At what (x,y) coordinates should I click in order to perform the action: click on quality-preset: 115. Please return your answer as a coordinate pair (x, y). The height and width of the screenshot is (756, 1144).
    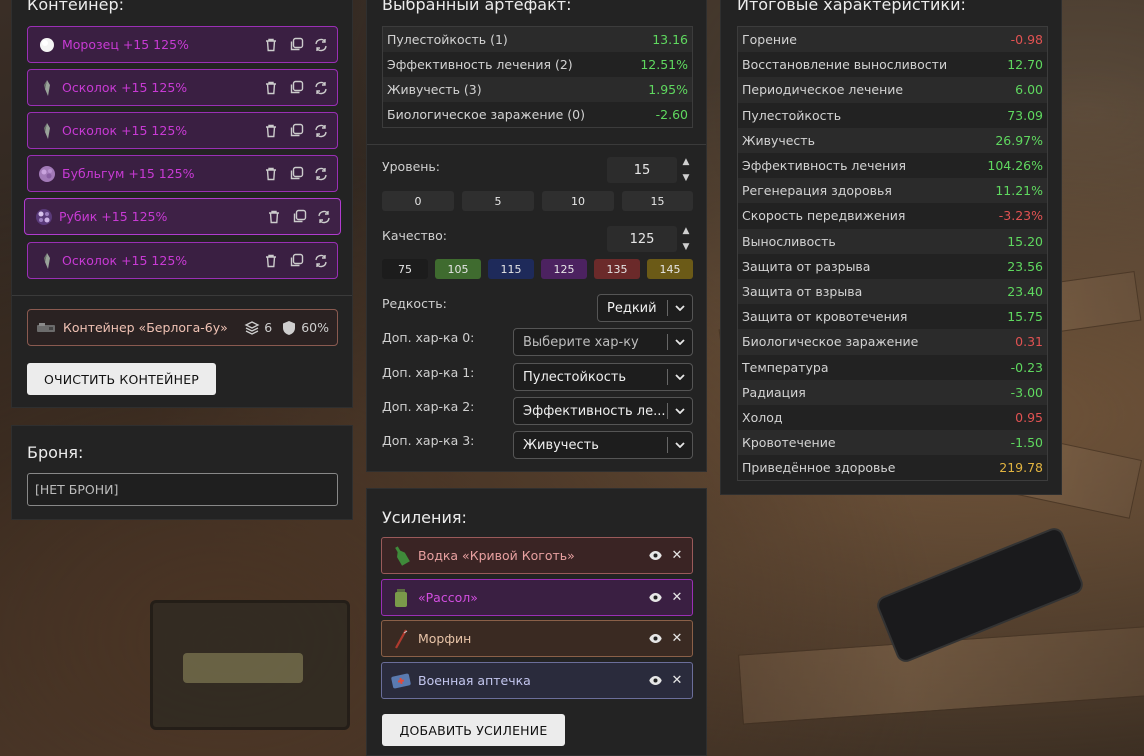
    Looking at the image, I should click on (511, 269).